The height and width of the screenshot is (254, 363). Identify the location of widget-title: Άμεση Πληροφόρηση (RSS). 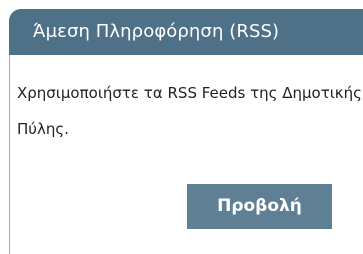
(156, 31).